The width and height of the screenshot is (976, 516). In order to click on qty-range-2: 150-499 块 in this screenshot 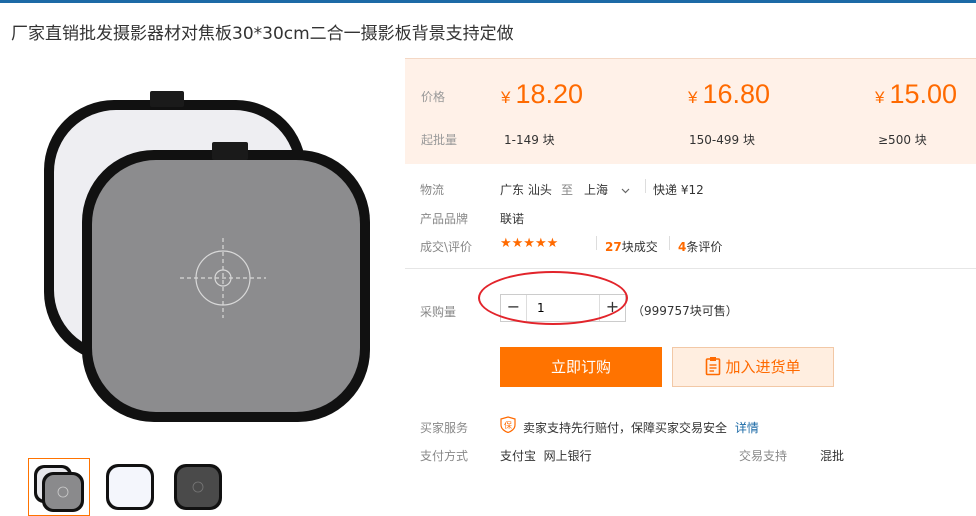, I will do `click(722, 140)`.